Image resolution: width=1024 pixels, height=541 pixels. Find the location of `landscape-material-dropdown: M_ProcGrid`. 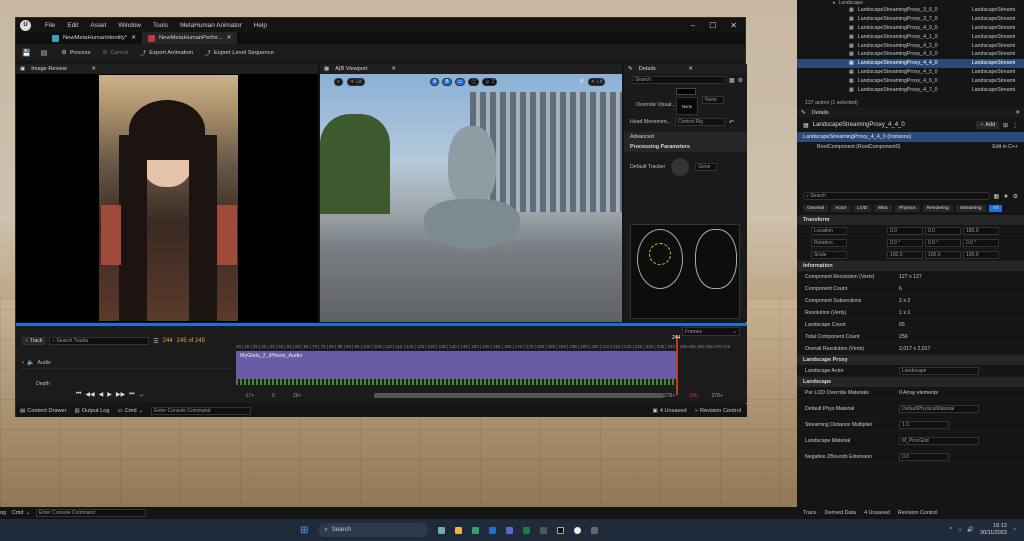

landscape-material-dropdown: M_ProcGrid is located at coordinates (939, 440).